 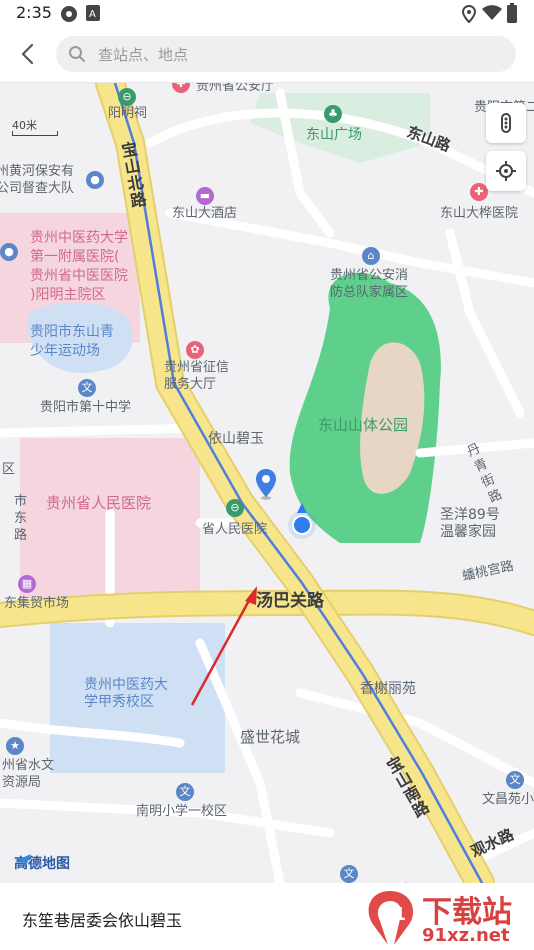 I want to click on label-credit-hall: 贵州省征信 服务大厅, so click(x=197, y=376).